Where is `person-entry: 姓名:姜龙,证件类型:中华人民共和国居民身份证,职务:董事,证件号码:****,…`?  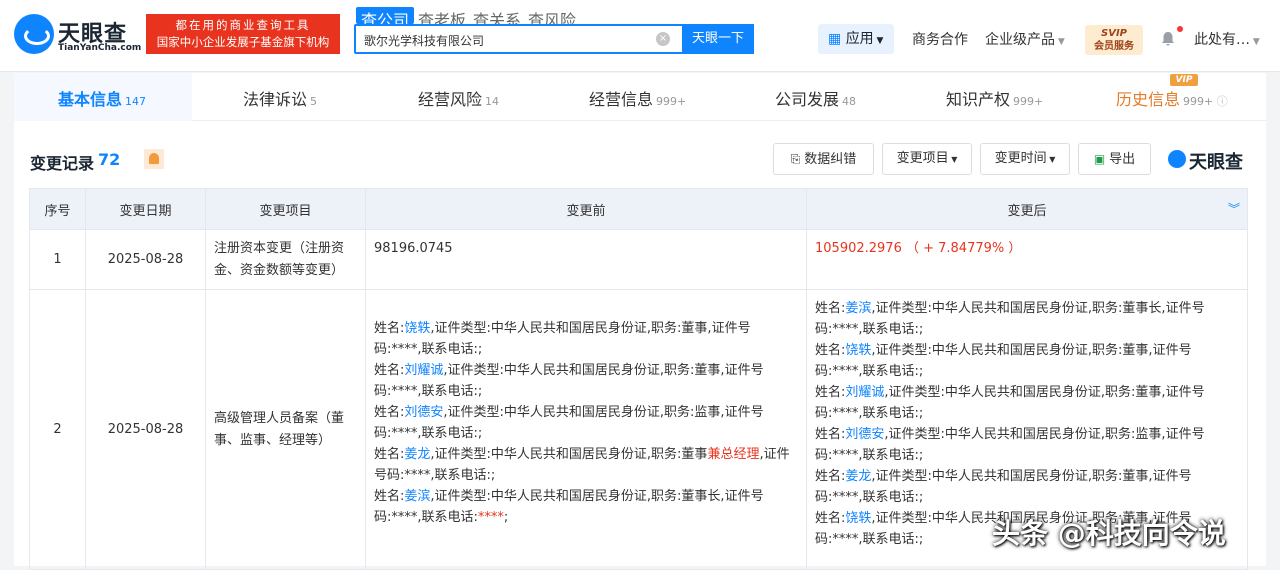 person-entry: 姓名:姜龙,证件类型:中华人民共和国居民身份证,职务:董事,证件号码:****,… is located at coordinates (1003, 487).